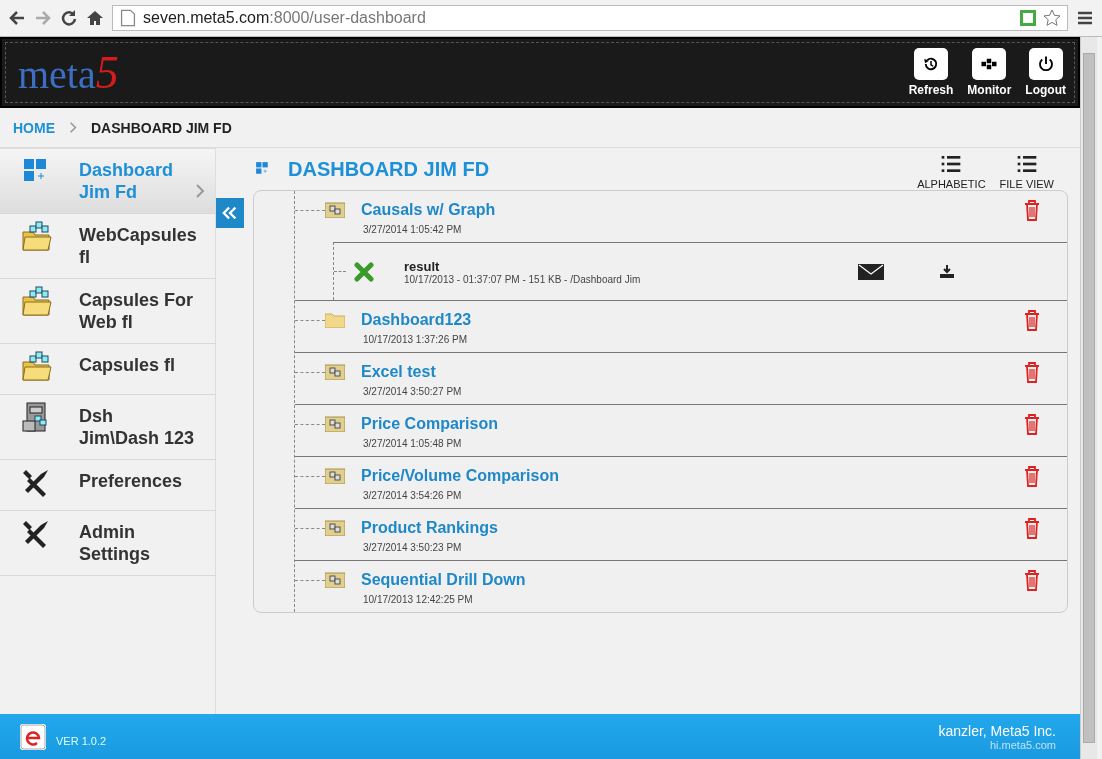 This screenshot has width=1102, height=759. Describe the element at coordinates (1022, 744) in the screenshot. I see `site-text: hi.meta5.com` at that location.